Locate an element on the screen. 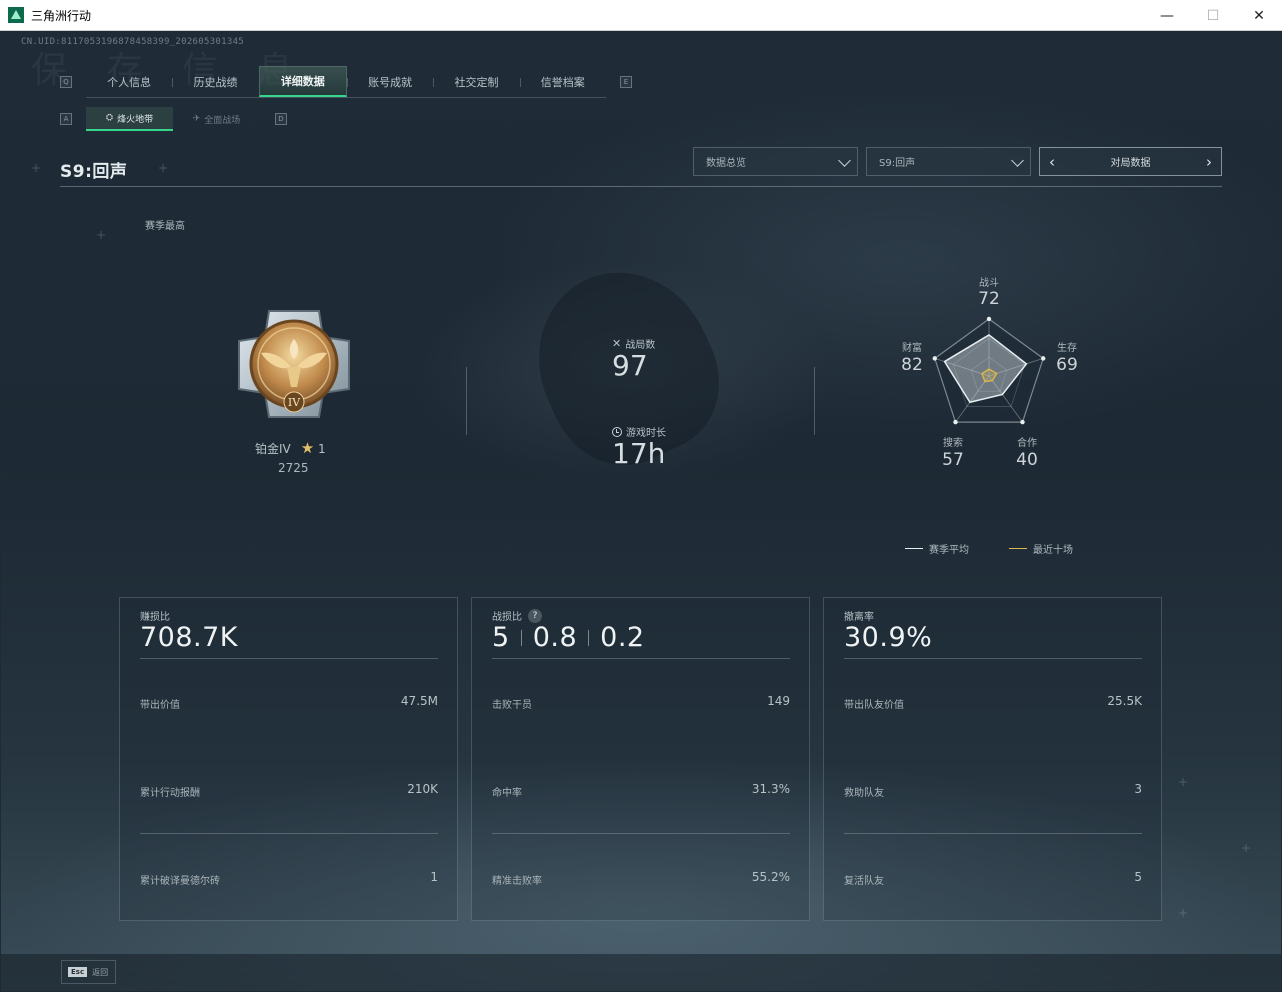 The height and width of the screenshot is (992, 1282). legend-label: 赛季平均 is located at coordinates (949, 550).